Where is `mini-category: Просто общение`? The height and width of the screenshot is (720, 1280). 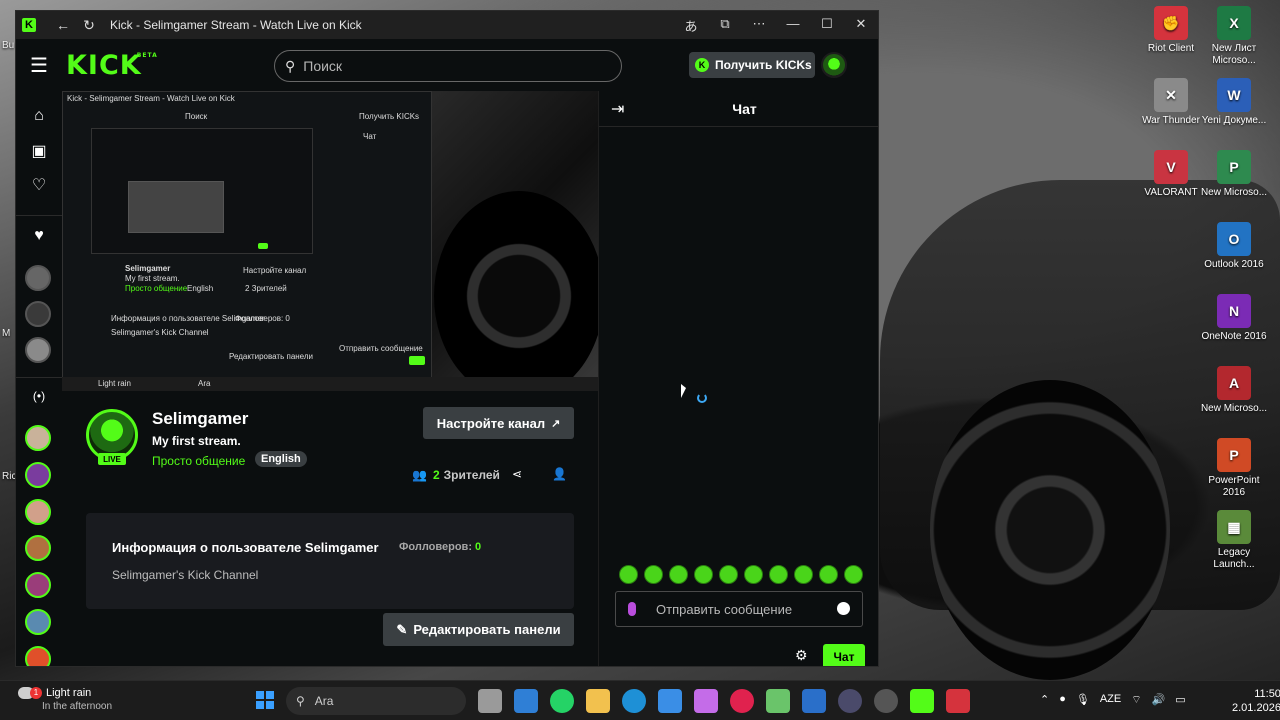 mini-category: Просто общение is located at coordinates (156, 288).